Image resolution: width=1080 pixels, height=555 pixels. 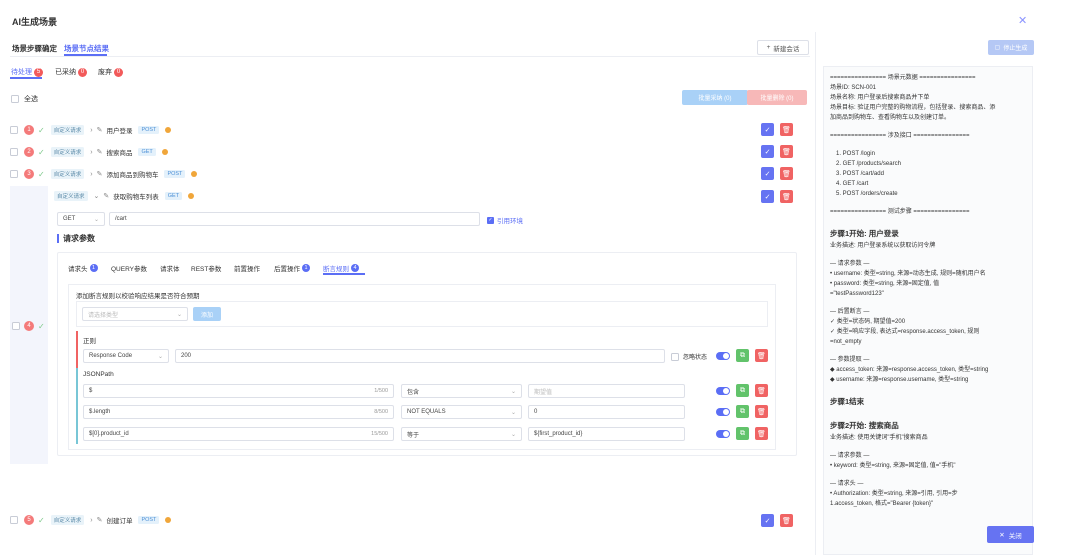 What do you see at coordinates (71, 72) in the screenshot?
I see `status-tab-adopted: 已采纳 0` at bounding box center [71, 72].